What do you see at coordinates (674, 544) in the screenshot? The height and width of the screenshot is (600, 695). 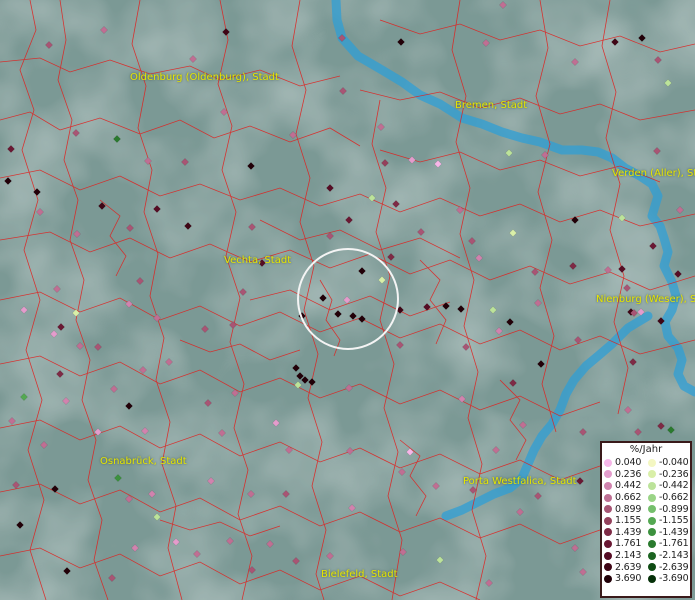 I see `legend-label: -1.761` at bounding box center [674, 544].